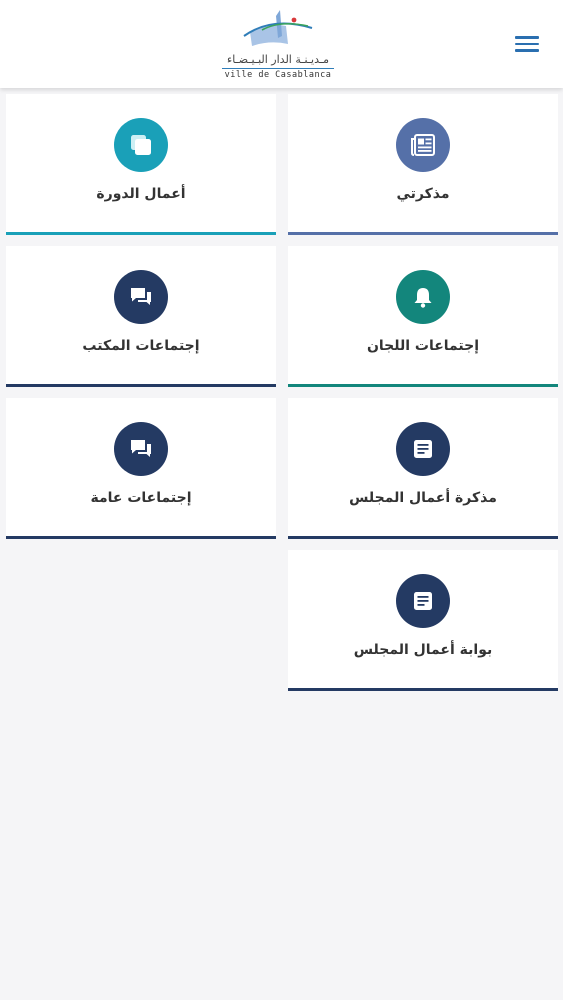  I want to click on card-council-portal: بوابة أعمال المجلس, so click(423, 620).